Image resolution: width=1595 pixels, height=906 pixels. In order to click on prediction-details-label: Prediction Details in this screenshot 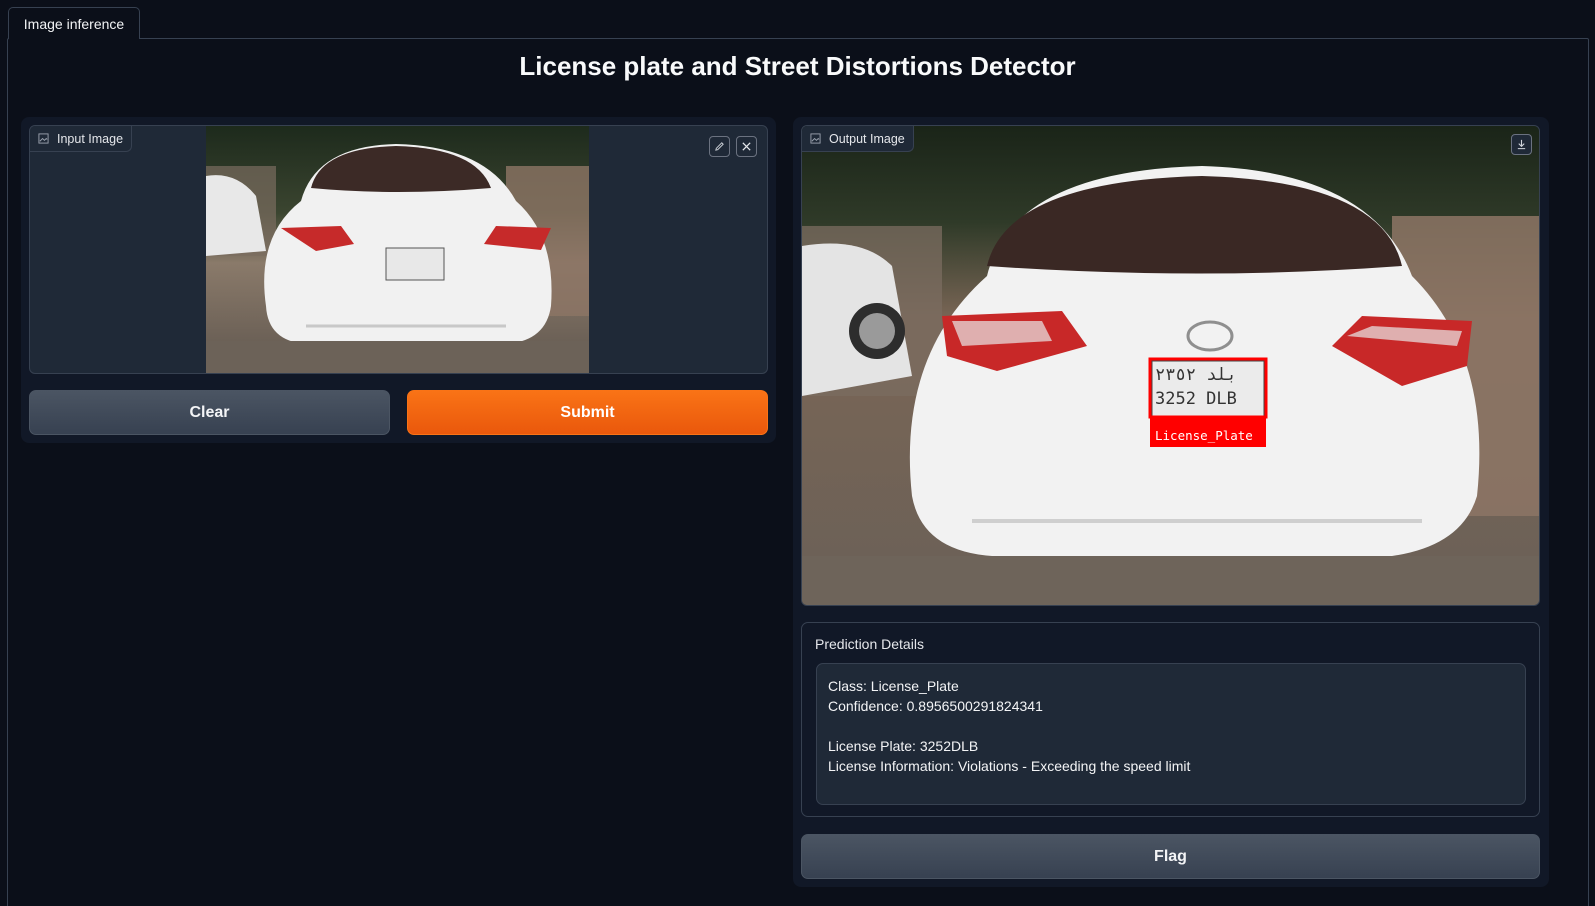, I will do `click(869, 644)`.